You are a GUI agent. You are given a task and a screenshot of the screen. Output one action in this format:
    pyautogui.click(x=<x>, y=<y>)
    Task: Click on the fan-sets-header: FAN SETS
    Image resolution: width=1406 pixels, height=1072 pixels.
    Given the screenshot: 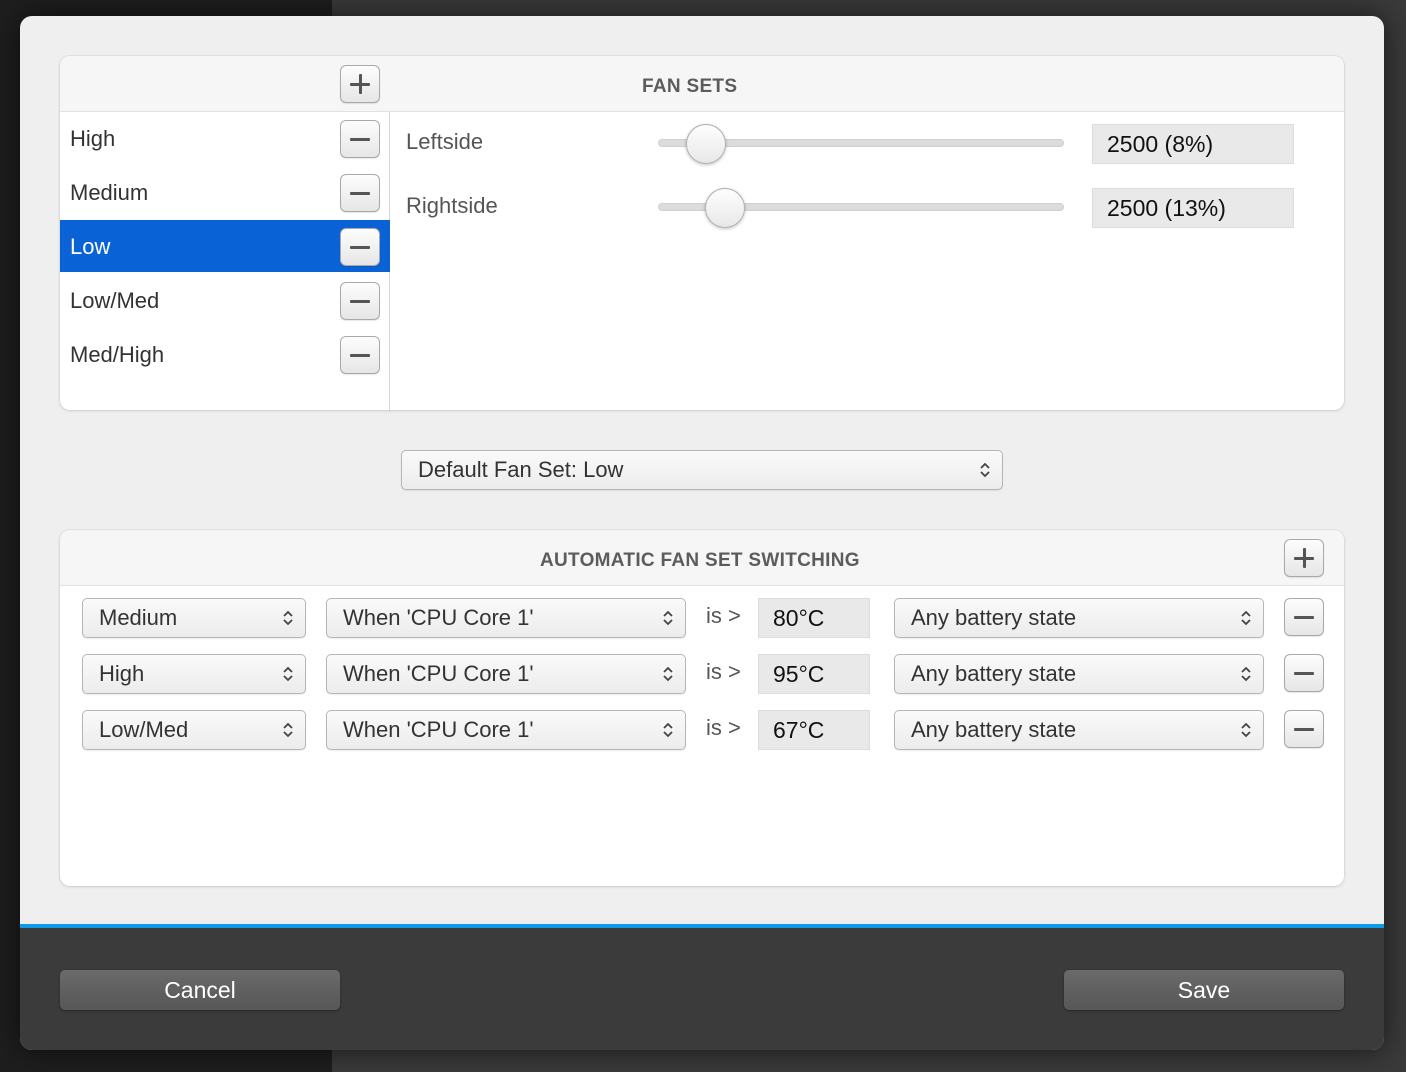 What is the action you would take?
    pyautogui.click(x=702, y=84)
    